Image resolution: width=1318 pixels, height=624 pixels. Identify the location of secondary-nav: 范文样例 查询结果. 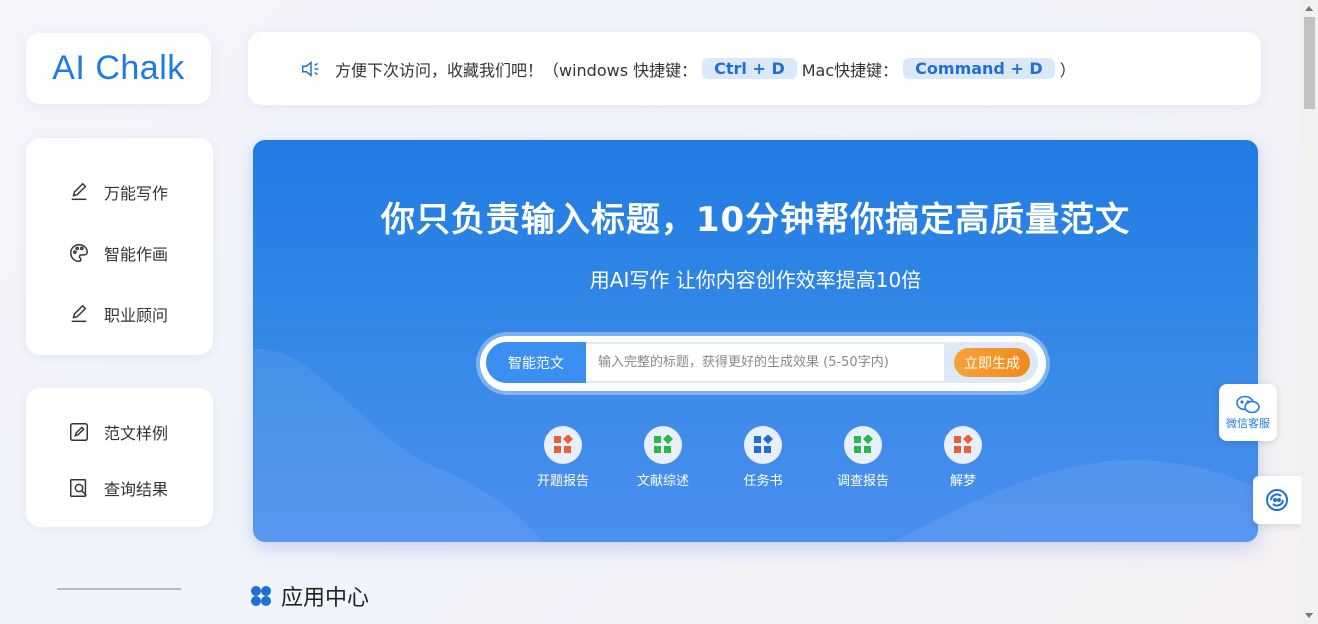
(119, 457).